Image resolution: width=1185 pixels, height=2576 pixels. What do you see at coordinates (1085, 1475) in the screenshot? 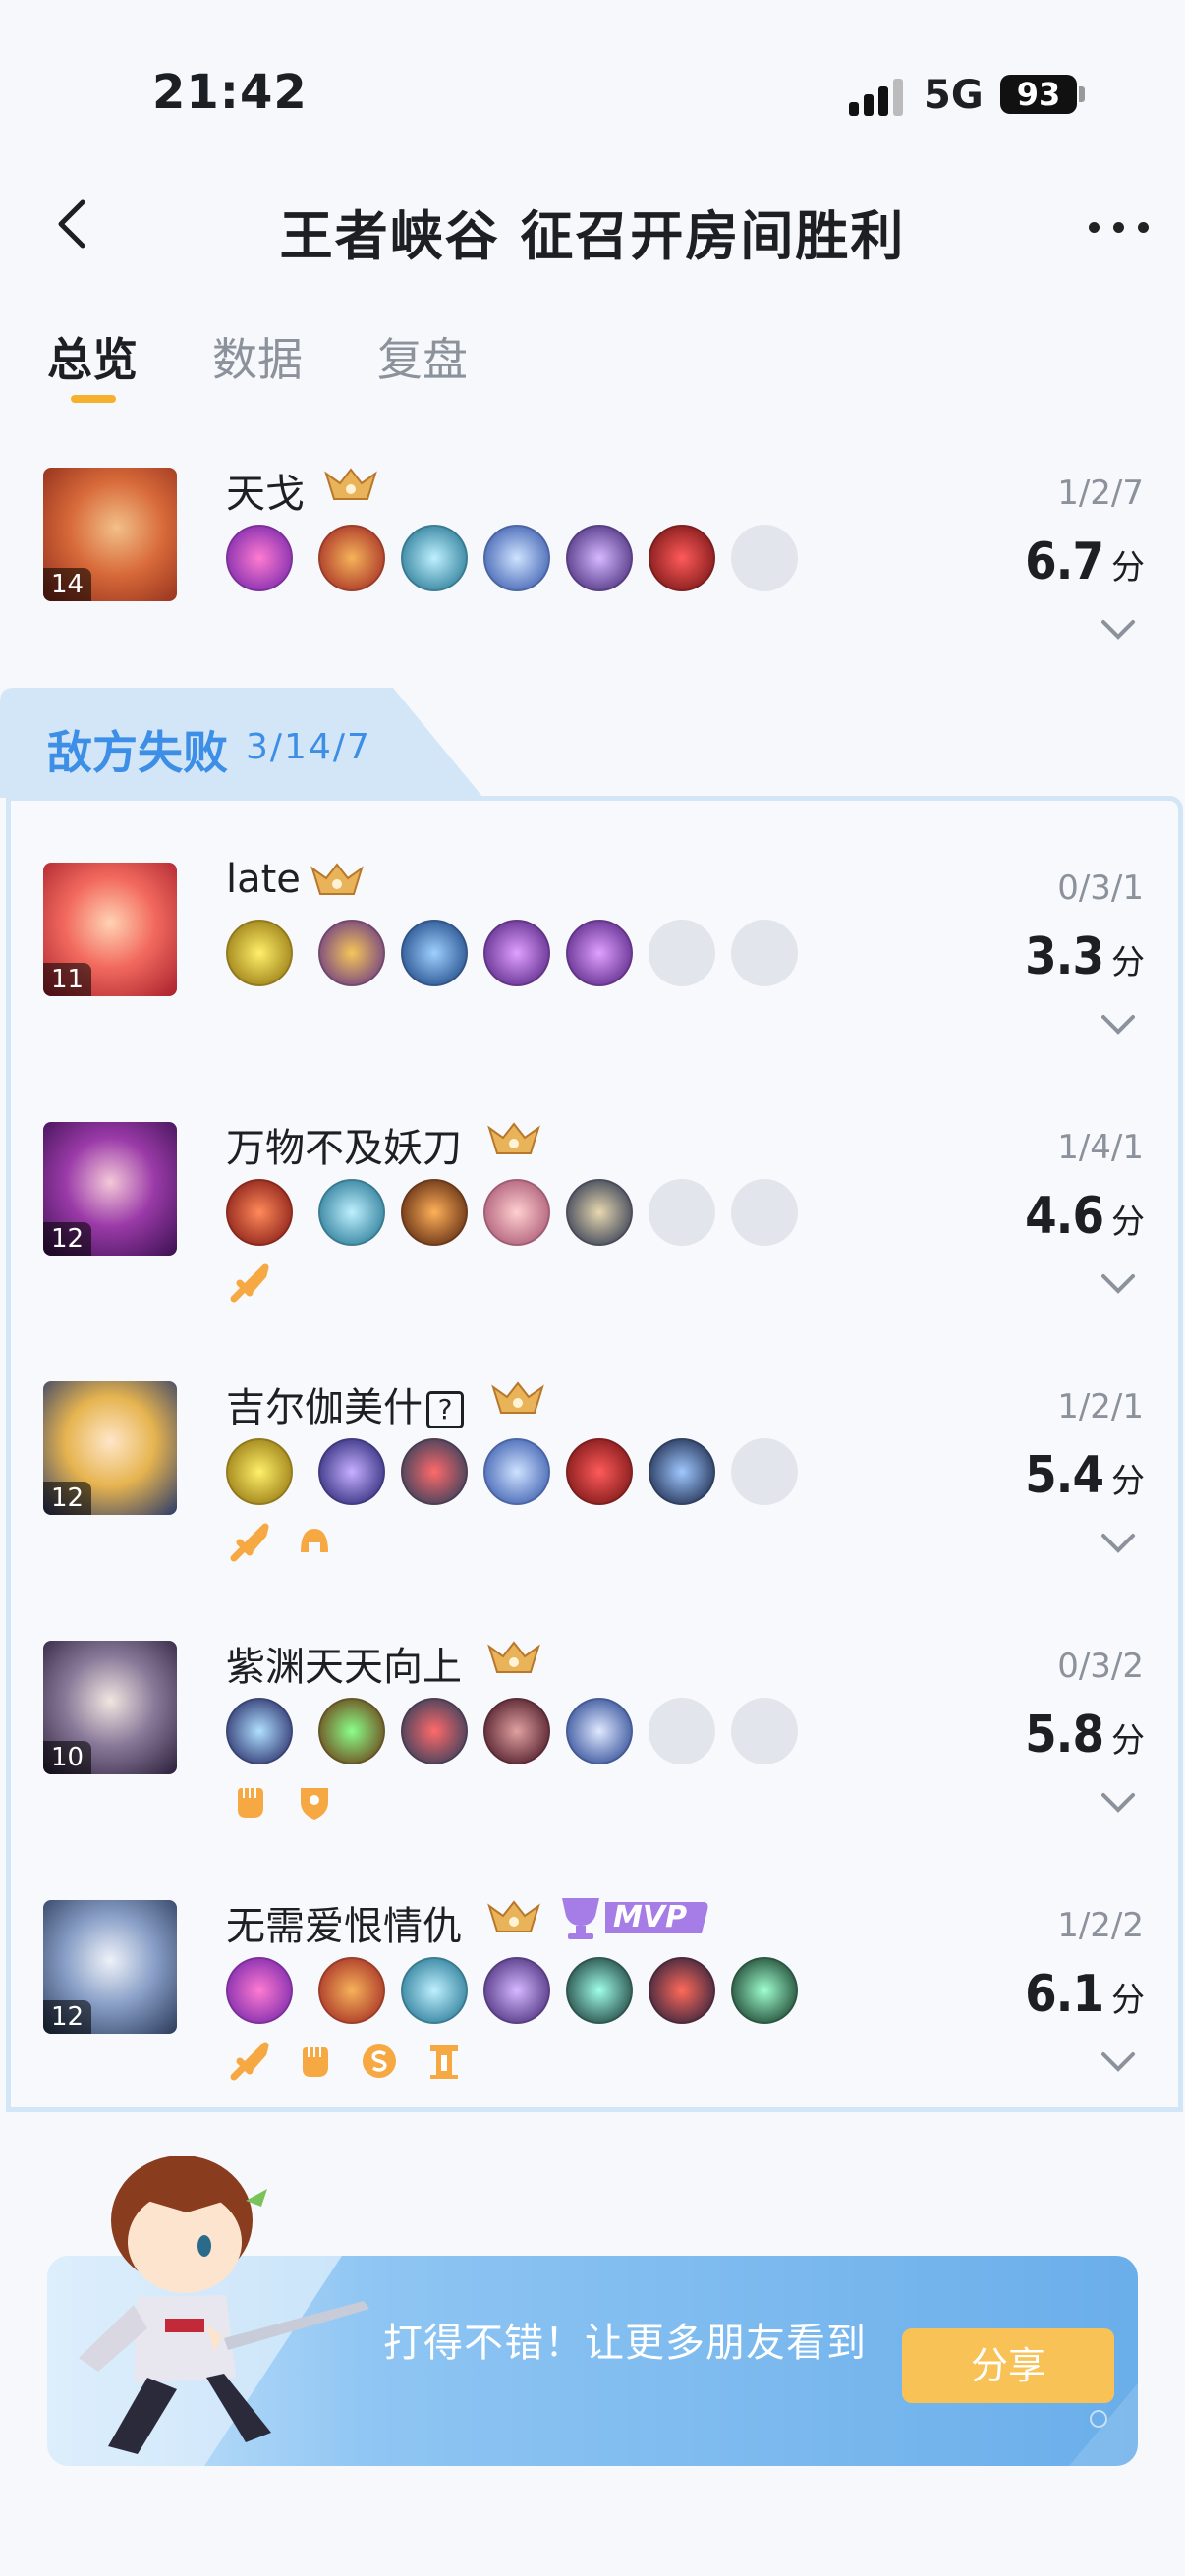
I see `player-score: 5.4 分` at bounding box center [1085, 1475].